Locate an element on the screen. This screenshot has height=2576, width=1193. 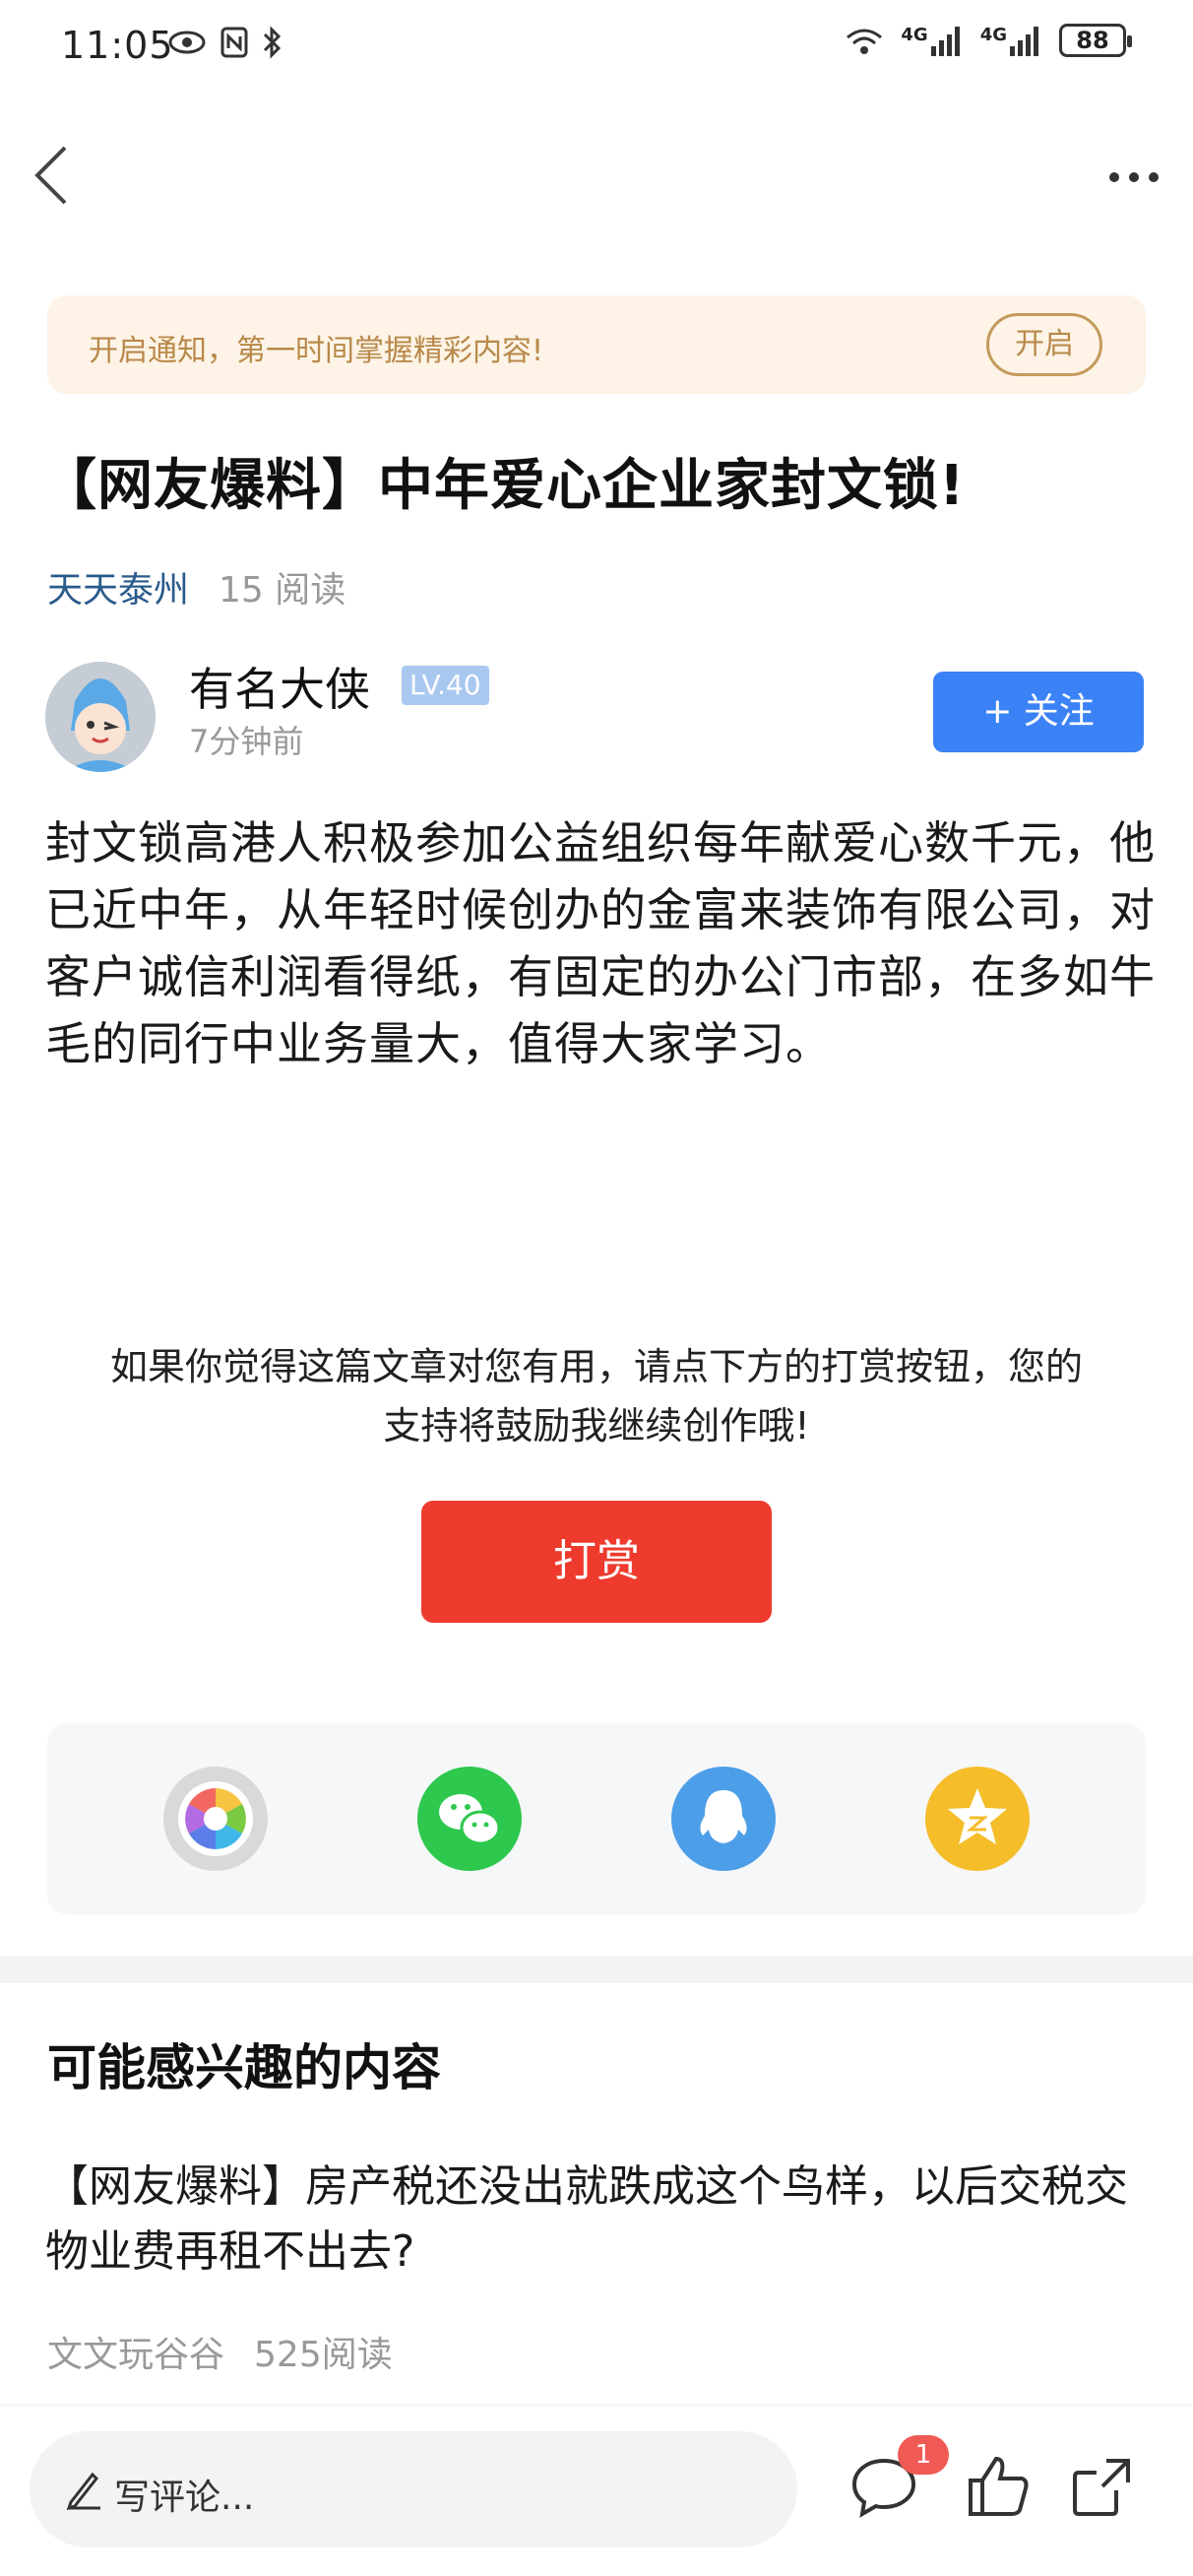
nfc-icon is located at coordinates (234, 42).